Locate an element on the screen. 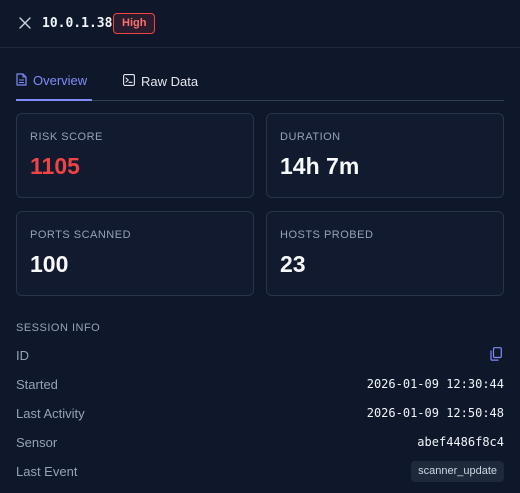 The width and height of the screenshot is (520, 493). started-label: Started is located at coordinates (37, 384).